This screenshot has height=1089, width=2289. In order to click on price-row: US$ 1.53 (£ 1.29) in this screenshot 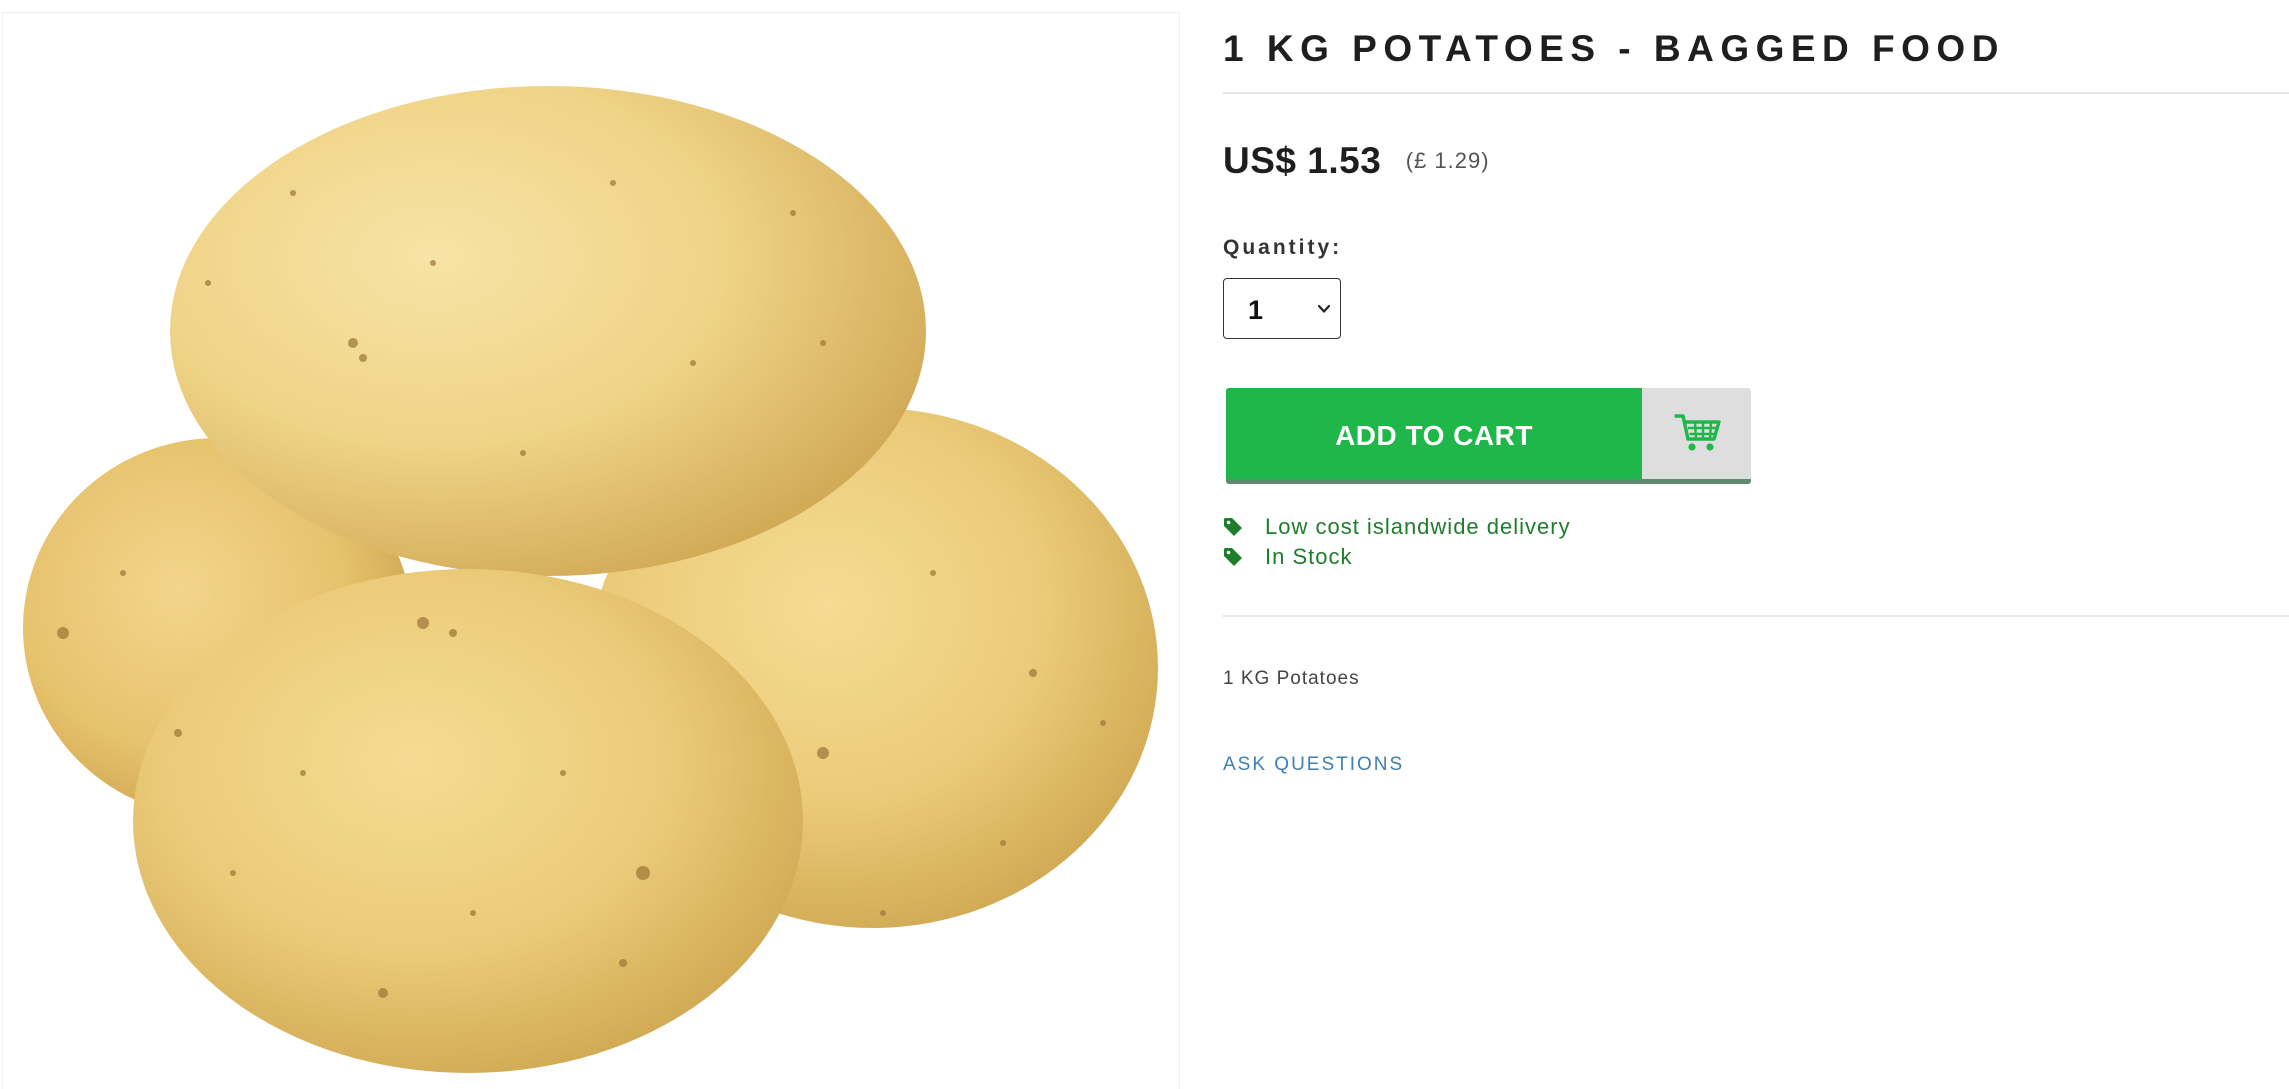, I will do `click(1356, 161)`.